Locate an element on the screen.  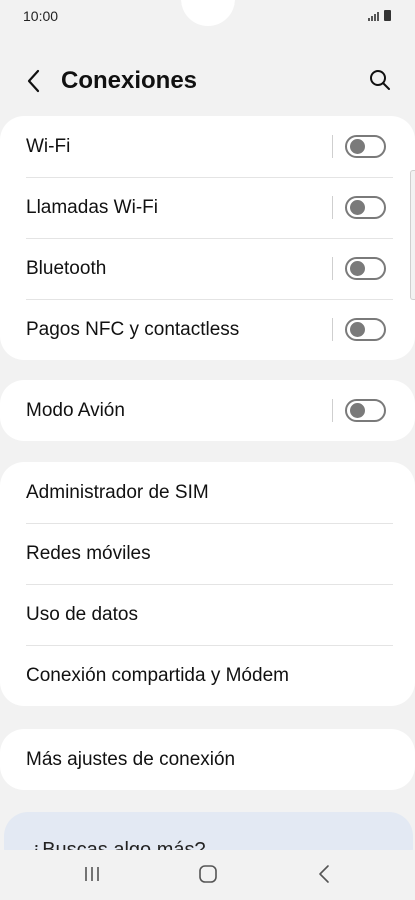
row-label: Bluetooth is located at coordinates (66, 268).